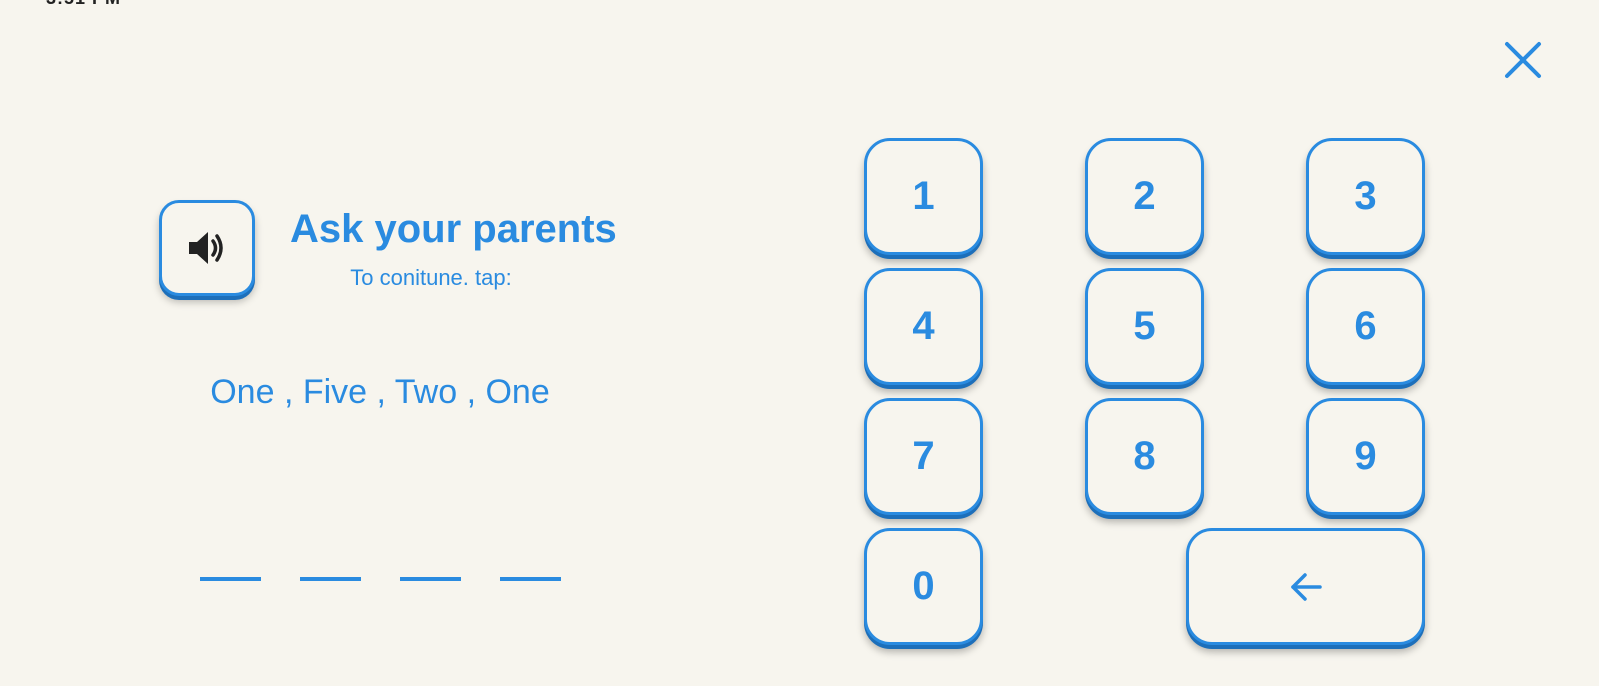 The width and height of the screenshot is (1599, 686). What do you see at coordinates (380, 392) in the screenshot?
I see `code-words: One , Five , Two , One` at bounding box center [380, 392].